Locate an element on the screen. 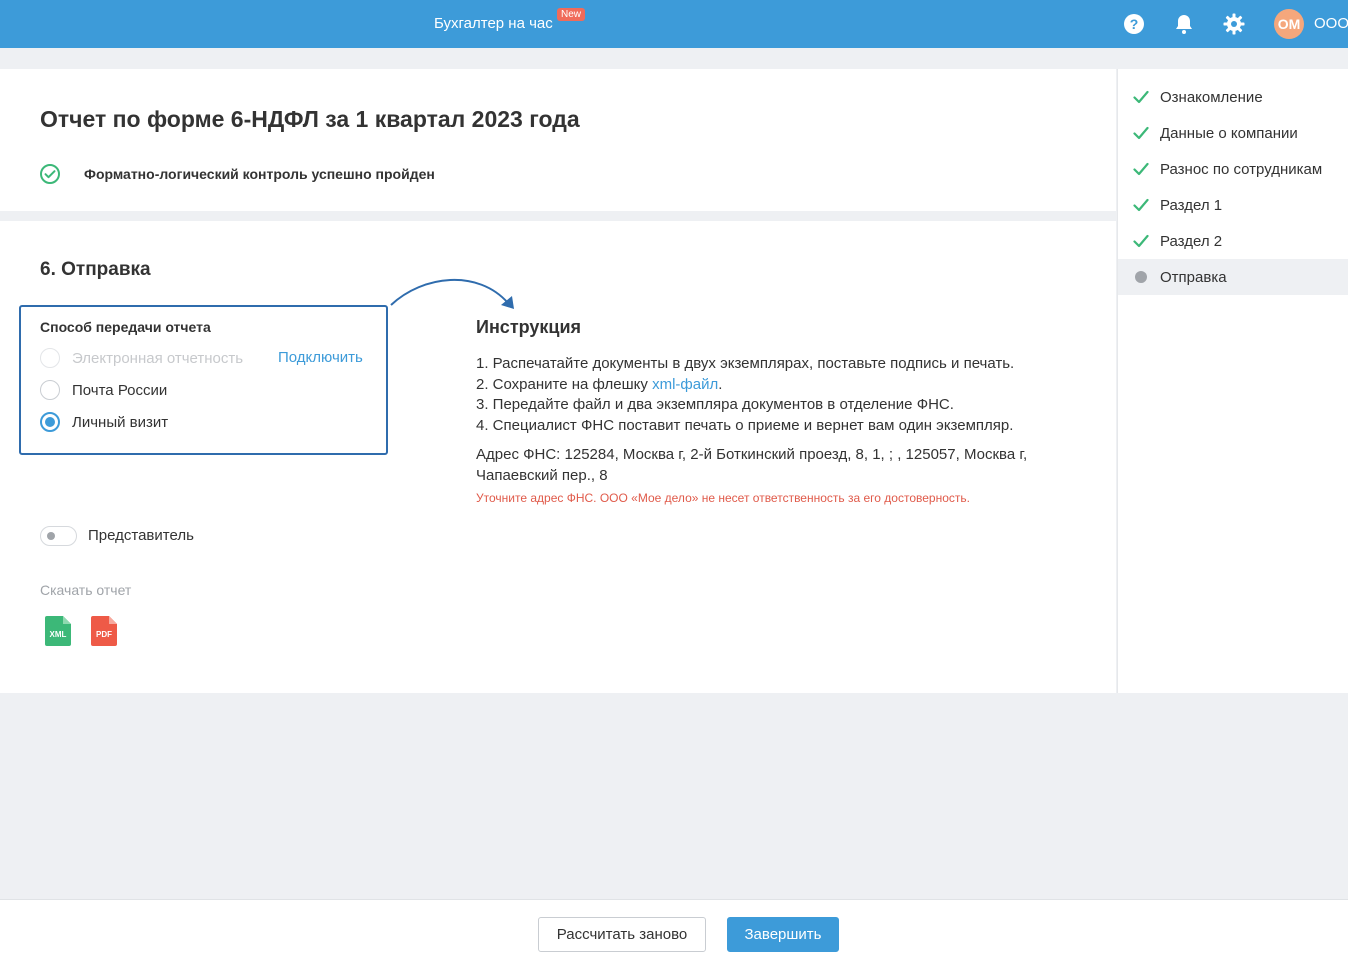 Image resolution: width=1348 pixels, height=959 pixels. gear-icon is located at coordinates (1234, 24).